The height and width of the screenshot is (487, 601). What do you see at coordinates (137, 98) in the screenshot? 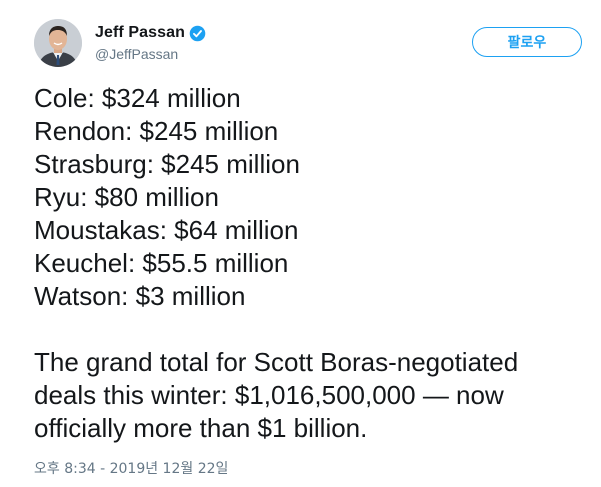
I see `tweet-line: Cole: $324 million` at bounding box center [137, 98].